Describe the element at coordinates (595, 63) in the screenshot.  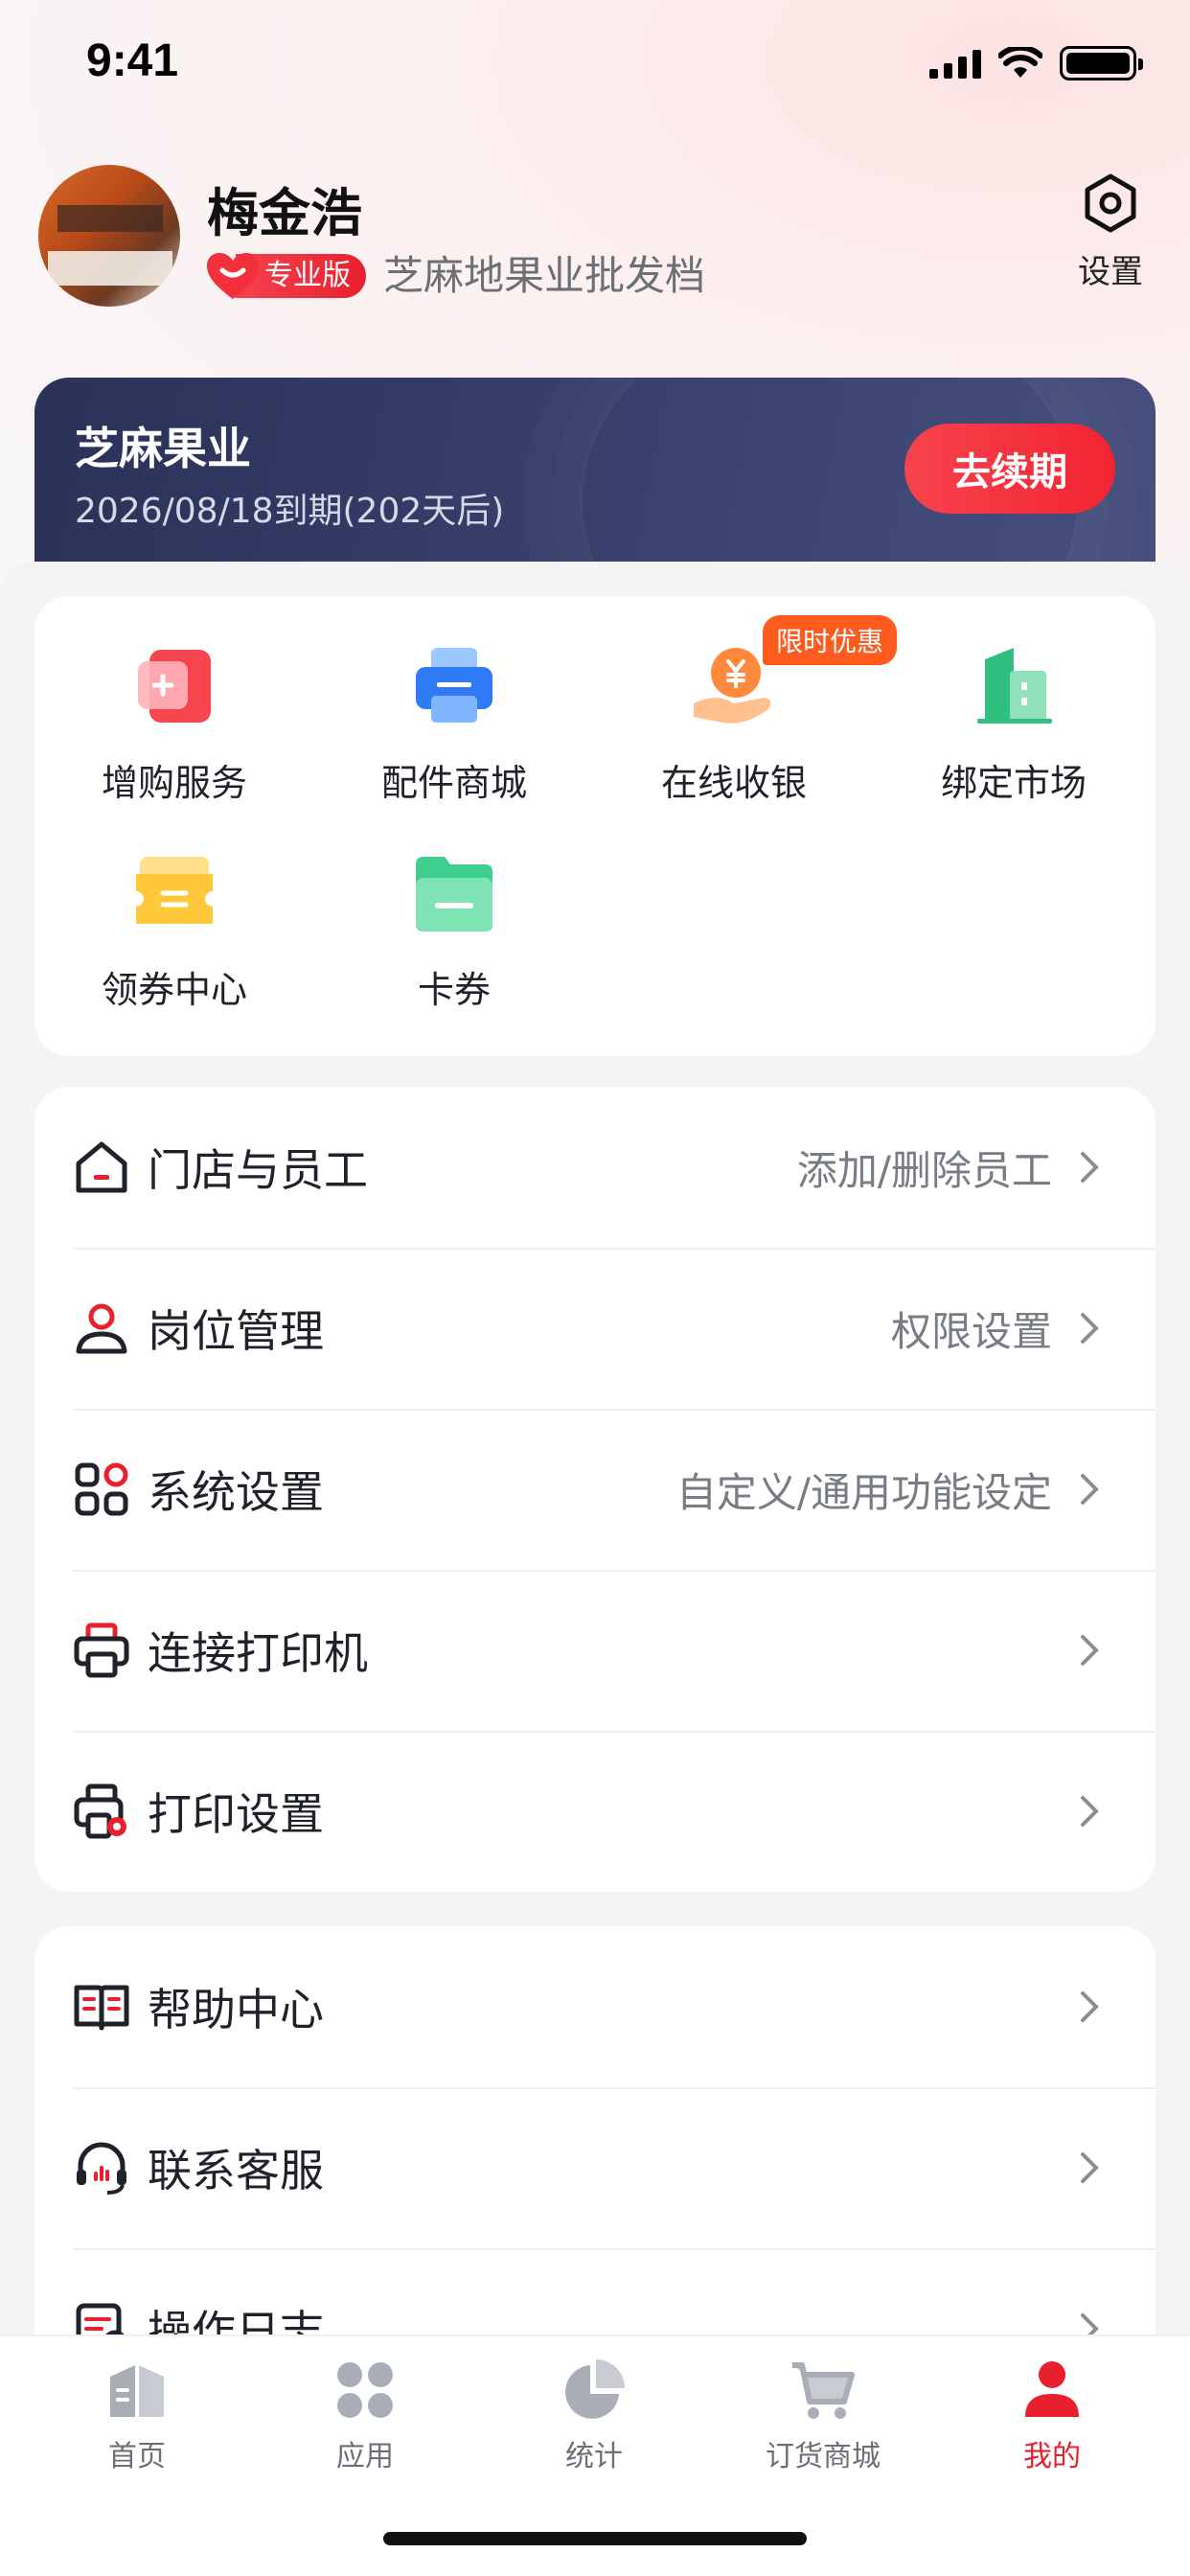
I see `status-bar: 9:41` at that location.